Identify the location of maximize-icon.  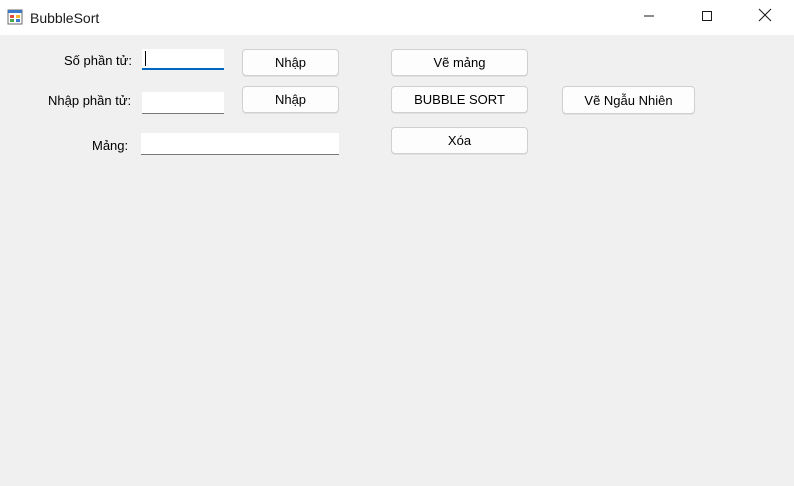
(707, 18).